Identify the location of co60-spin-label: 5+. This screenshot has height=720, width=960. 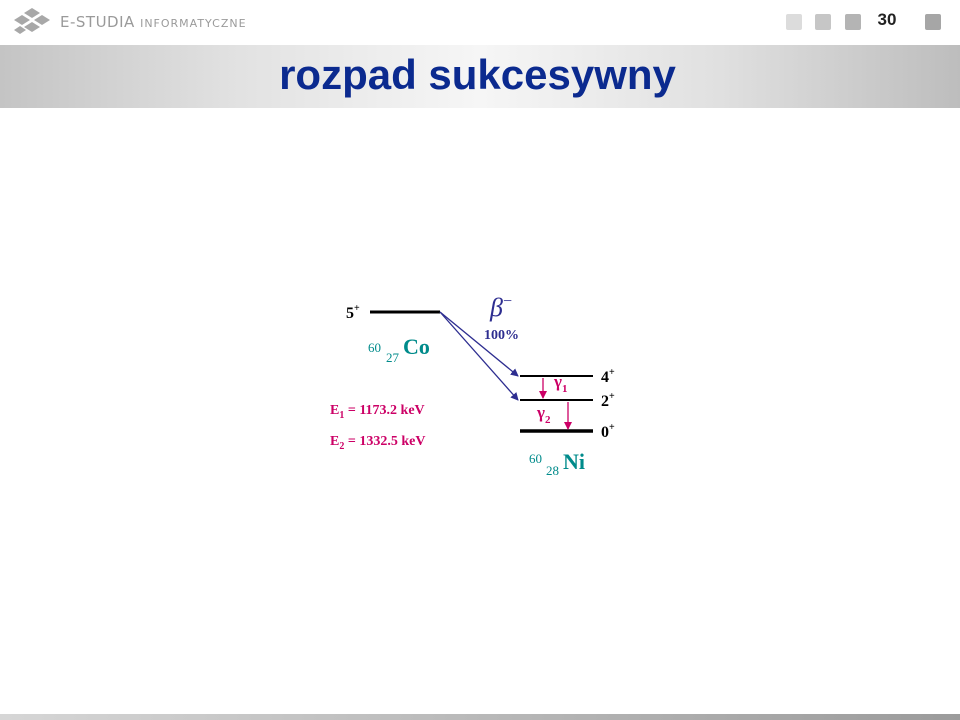
(353, 312).